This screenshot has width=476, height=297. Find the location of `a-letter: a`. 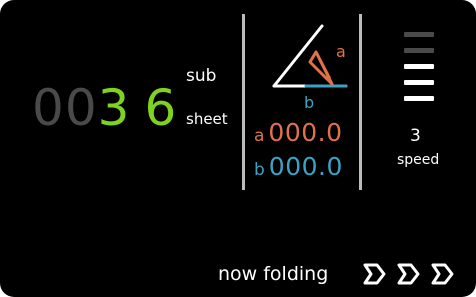

a-letter: a is located at coordinates (259, 136).